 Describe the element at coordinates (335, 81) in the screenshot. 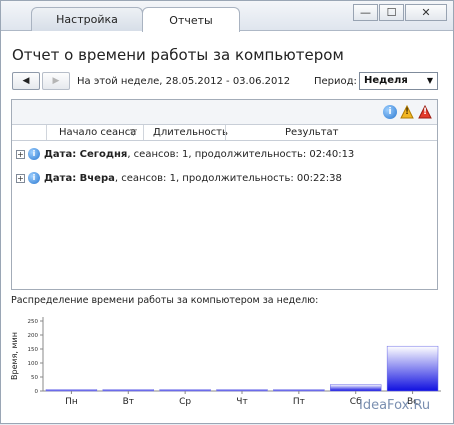

I see `period-label: Период:` at that location.